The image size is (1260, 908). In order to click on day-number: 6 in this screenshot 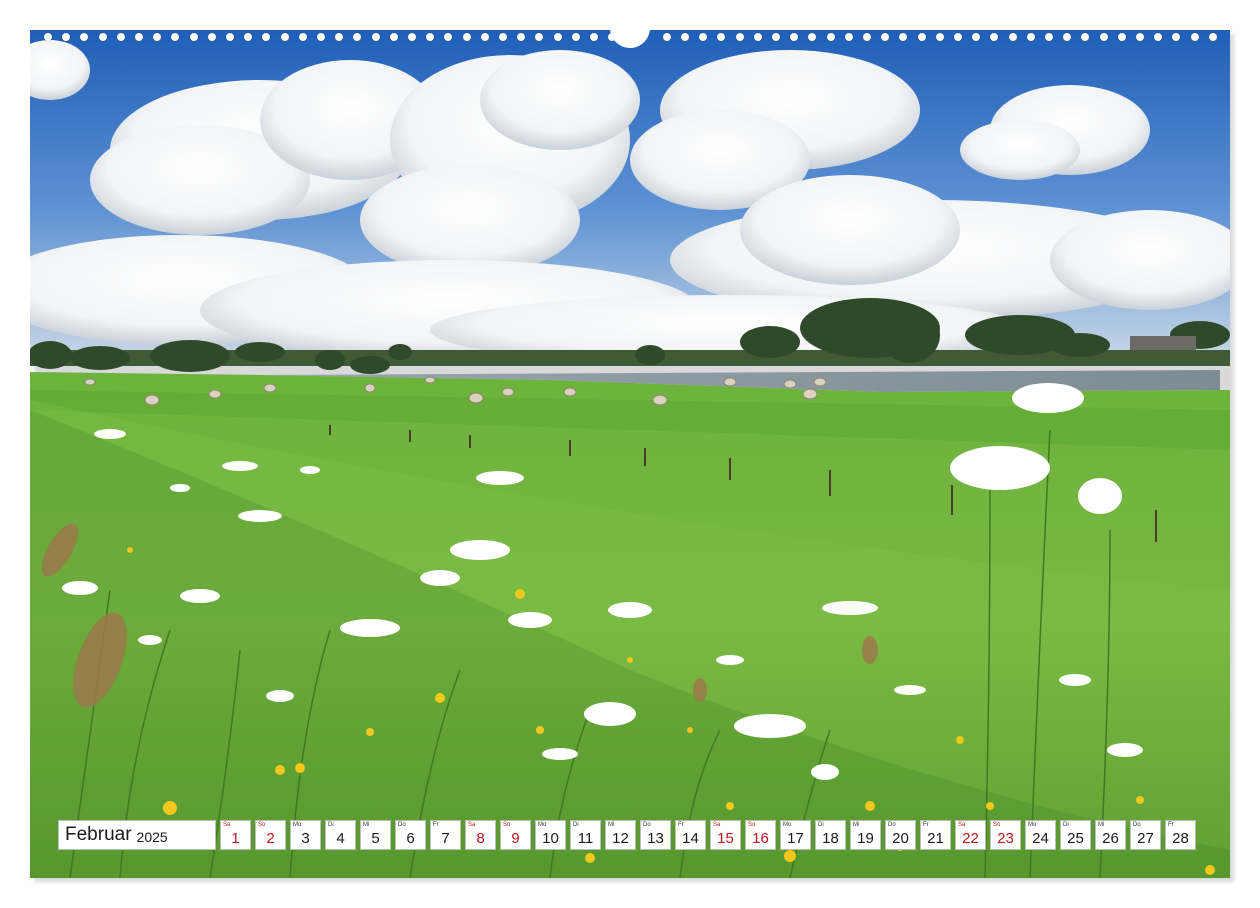, I will do `click(410, 838)`.